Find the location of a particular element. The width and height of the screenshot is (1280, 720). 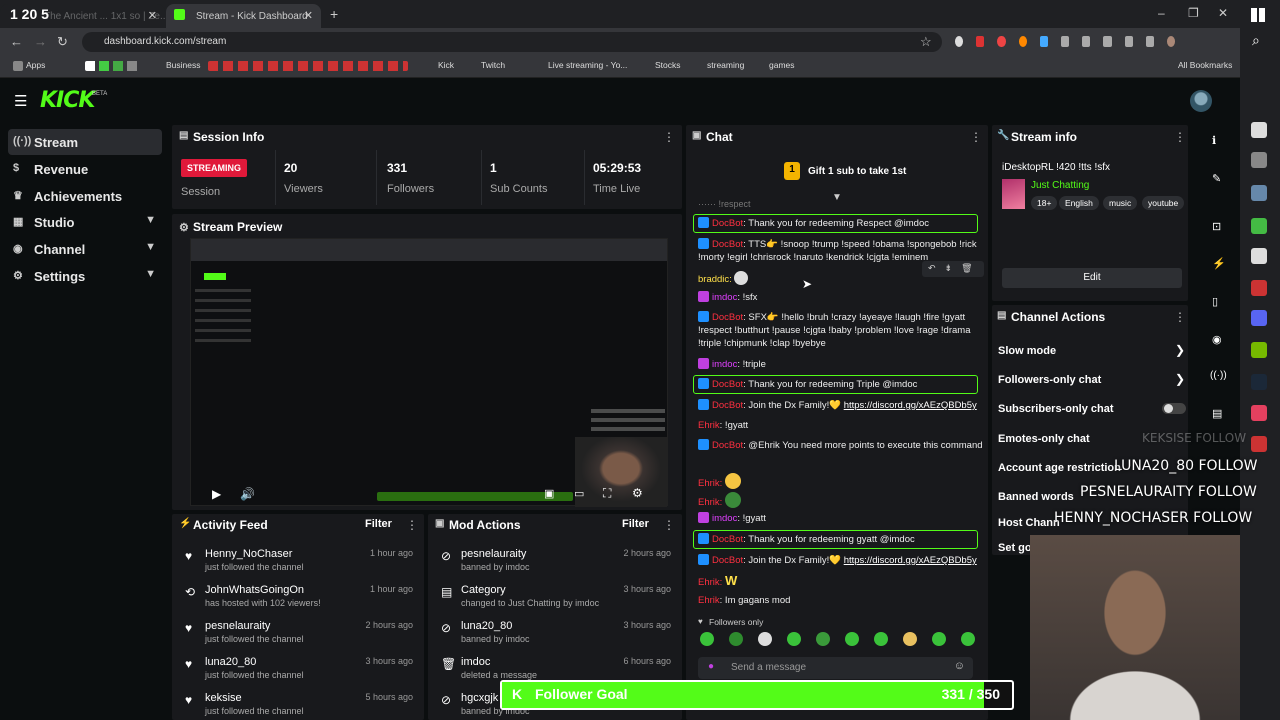

subscribers-only-chat: Subscribers-only chat is located at coordinates (1056, 409).